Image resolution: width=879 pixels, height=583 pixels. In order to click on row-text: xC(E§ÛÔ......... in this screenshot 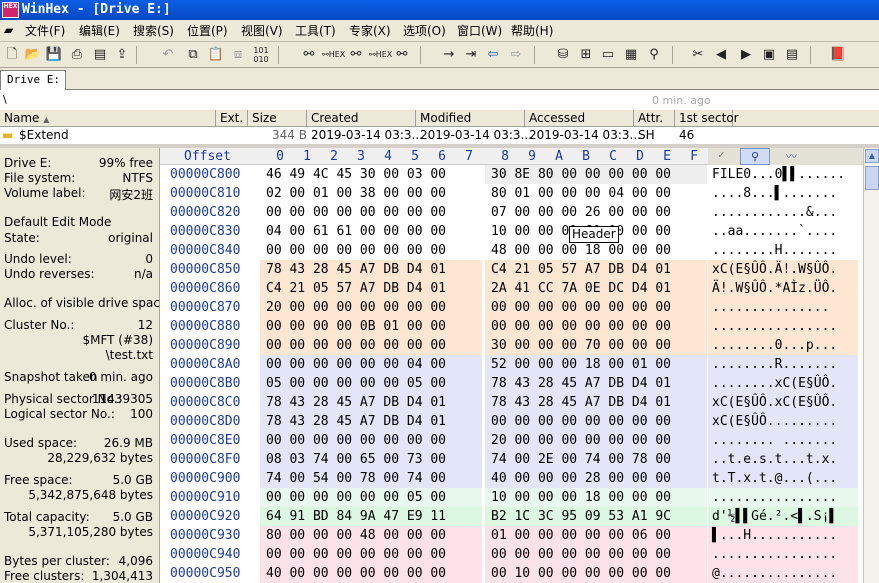, I will do `click(783, 421)`.